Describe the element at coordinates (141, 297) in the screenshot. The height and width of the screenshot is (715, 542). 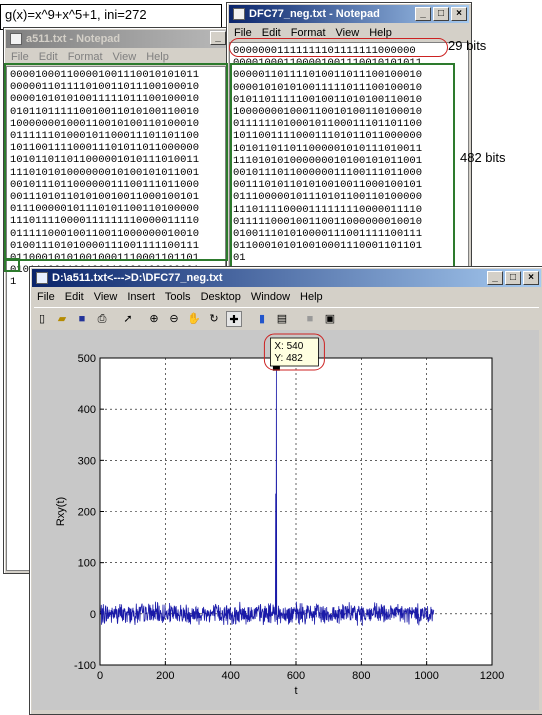
I see `menu-insert: Insert` at that location.